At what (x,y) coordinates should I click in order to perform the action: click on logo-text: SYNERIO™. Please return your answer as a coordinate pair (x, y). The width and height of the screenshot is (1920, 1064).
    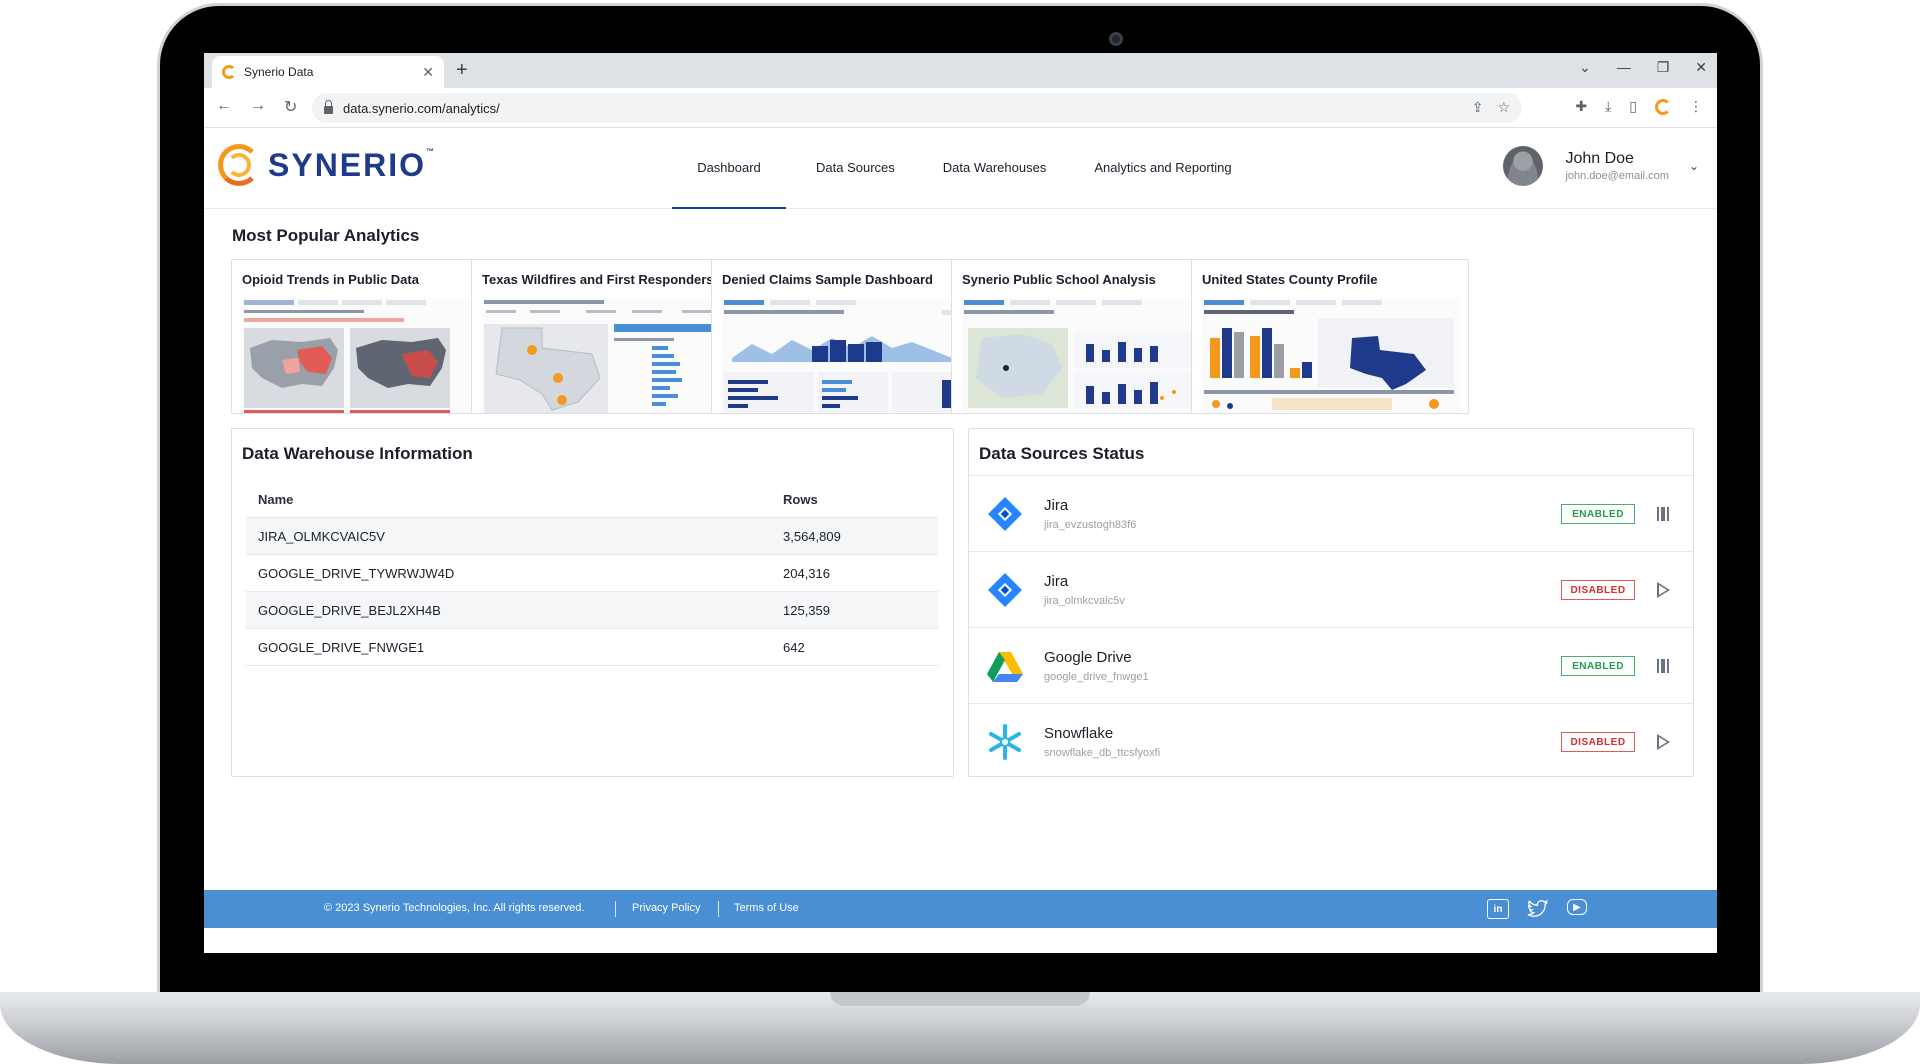
    Looking at the image, I should click on (352, 164).